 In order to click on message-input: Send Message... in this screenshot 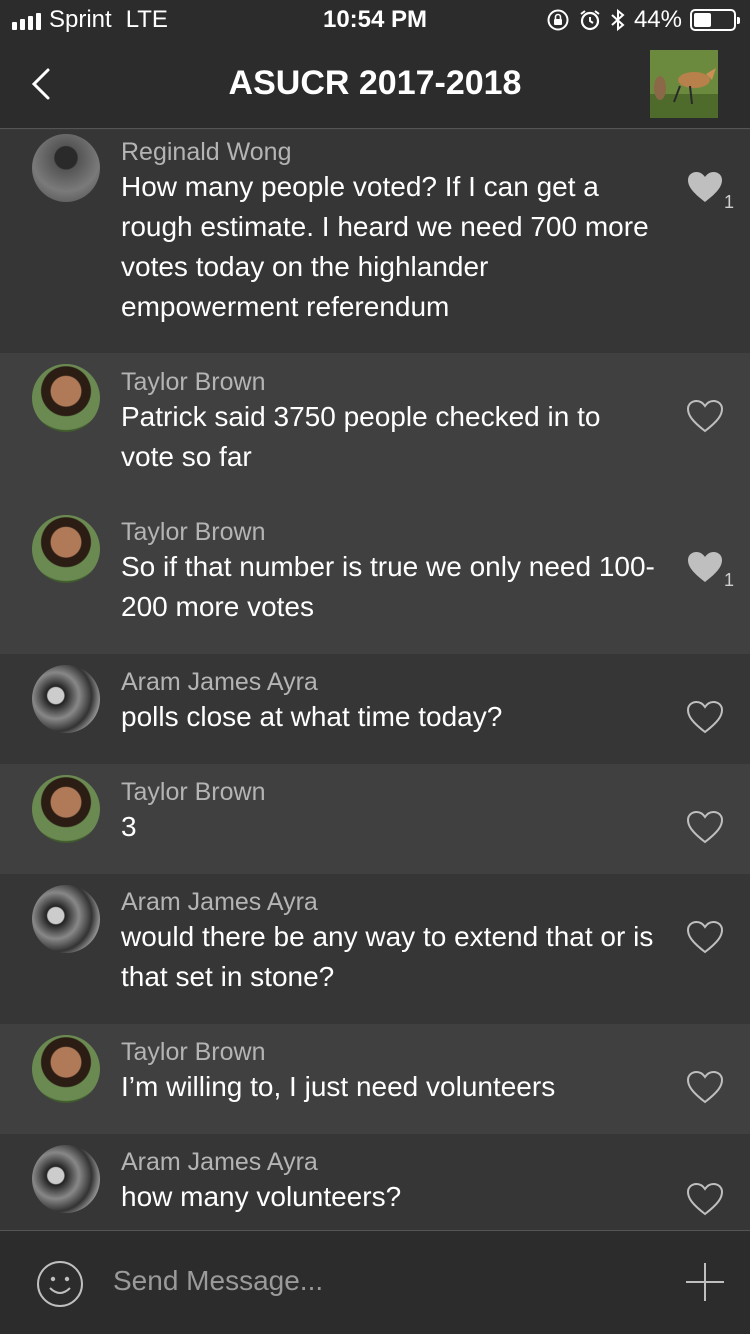, I will do `click(218, 1281)`.